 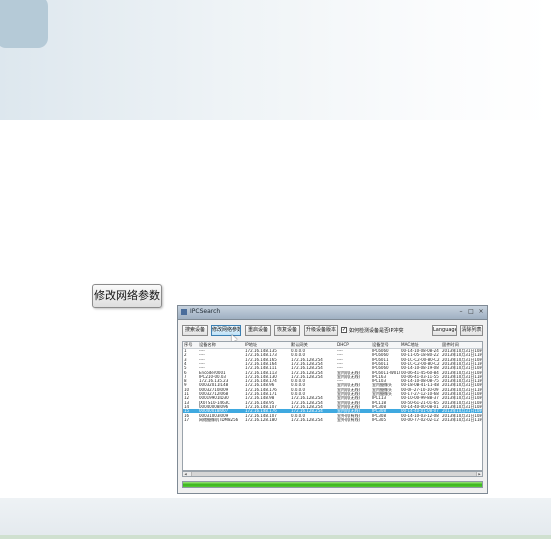 What do you see at coordinates (379, 419) in the screenshot?
I see `cell-model: IPC305` at bounding box center [379, 419].